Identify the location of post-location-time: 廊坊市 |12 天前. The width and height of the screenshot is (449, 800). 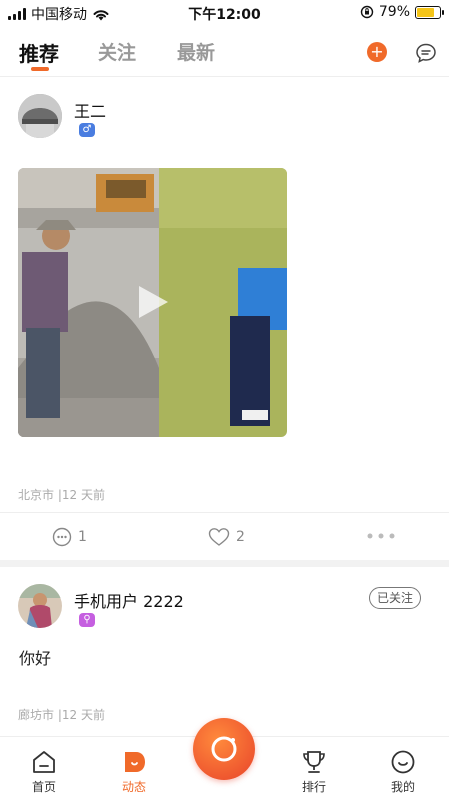
(61, 715).